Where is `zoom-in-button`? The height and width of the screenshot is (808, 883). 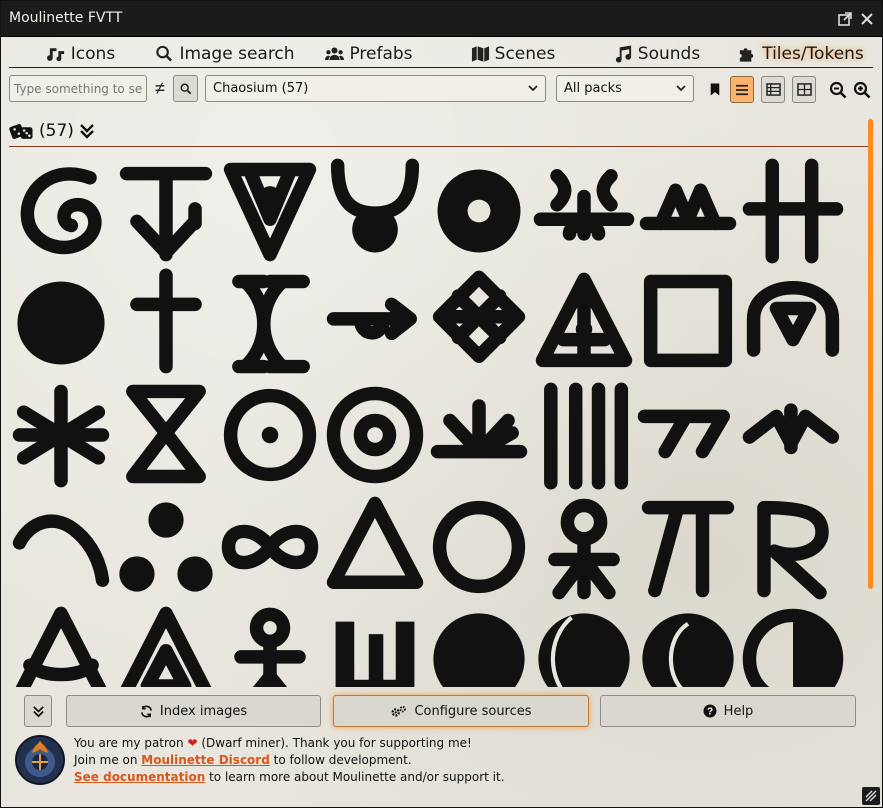 zoom-in-button is located at coordinates (862, 89).